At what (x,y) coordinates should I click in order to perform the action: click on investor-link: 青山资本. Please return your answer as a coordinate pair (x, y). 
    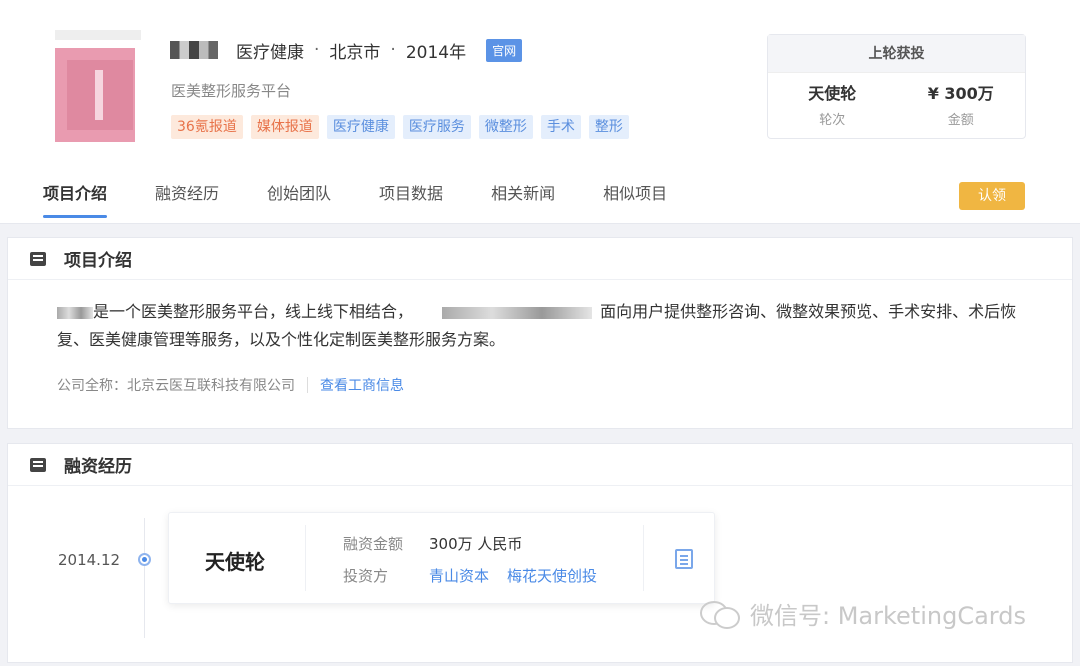
    Looking at the image, I should click on (459, 575).